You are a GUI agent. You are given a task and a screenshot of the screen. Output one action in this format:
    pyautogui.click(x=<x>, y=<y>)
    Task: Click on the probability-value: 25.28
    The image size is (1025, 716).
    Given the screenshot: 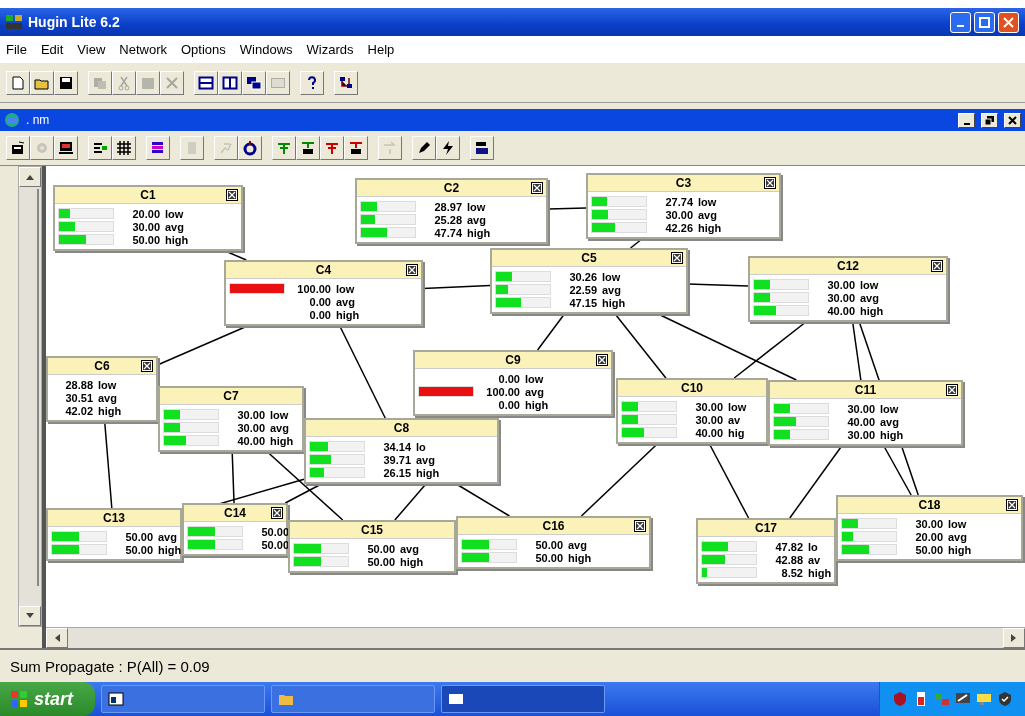 What is the action you would take?
    pyautogui.click(x=447, y=219)
    